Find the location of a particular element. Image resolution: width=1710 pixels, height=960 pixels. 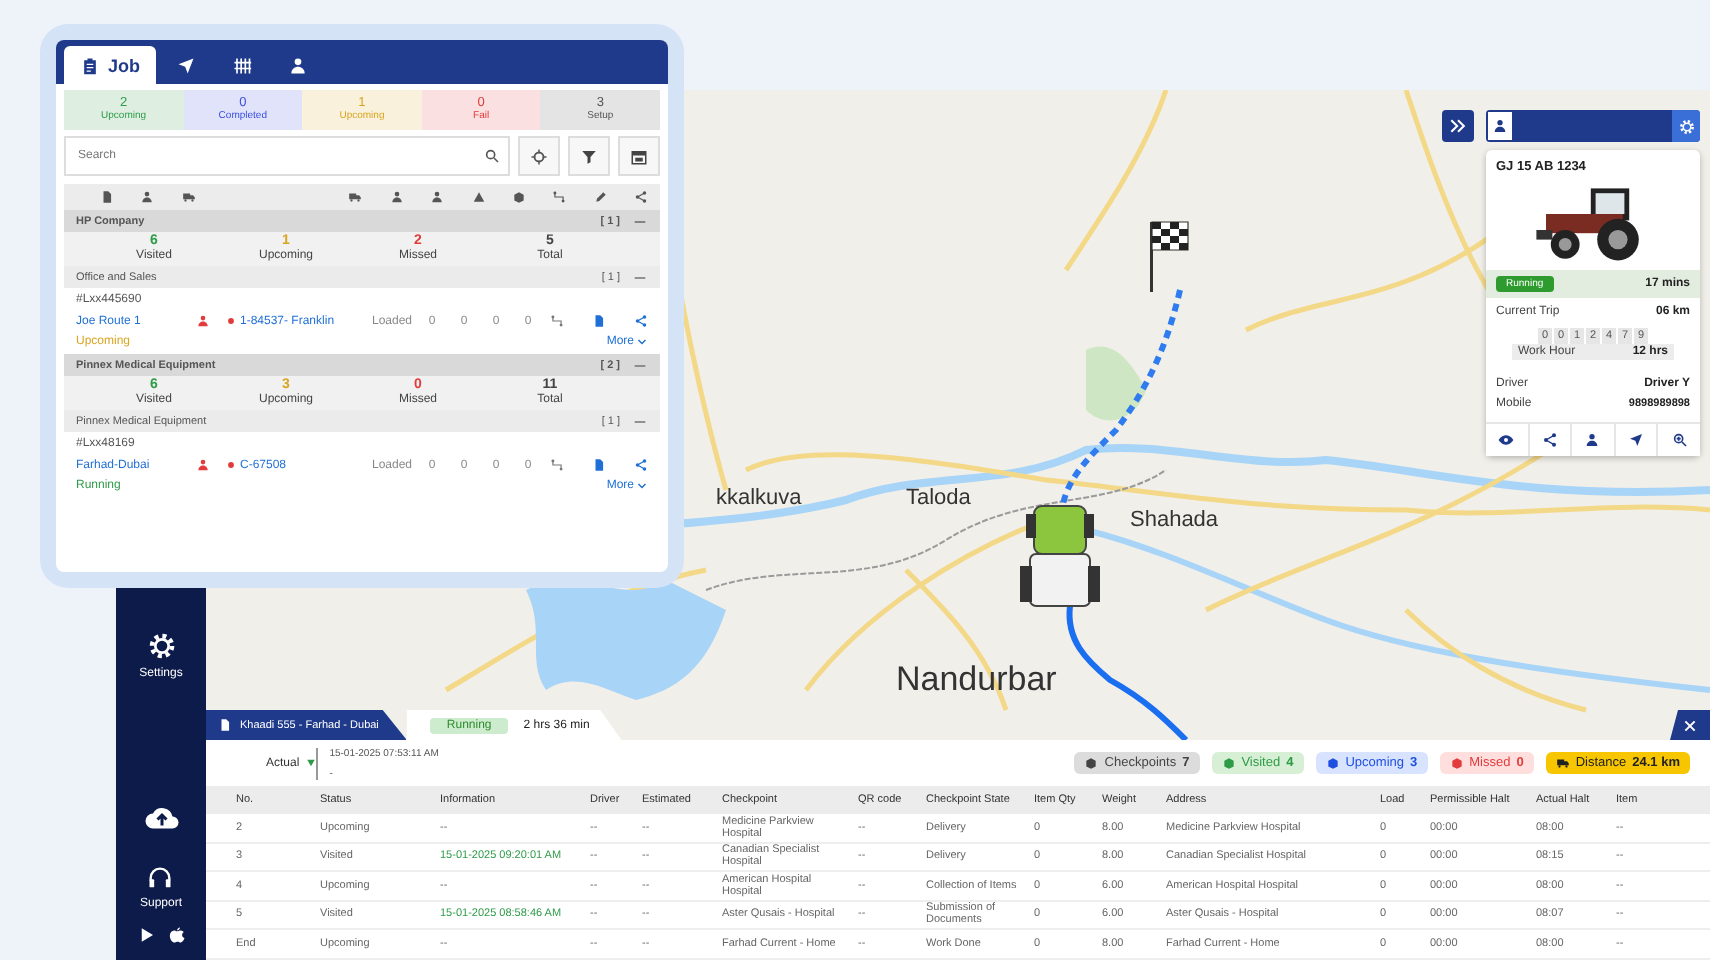

checkered-flag-icon is located at coordinates (1169, 256).